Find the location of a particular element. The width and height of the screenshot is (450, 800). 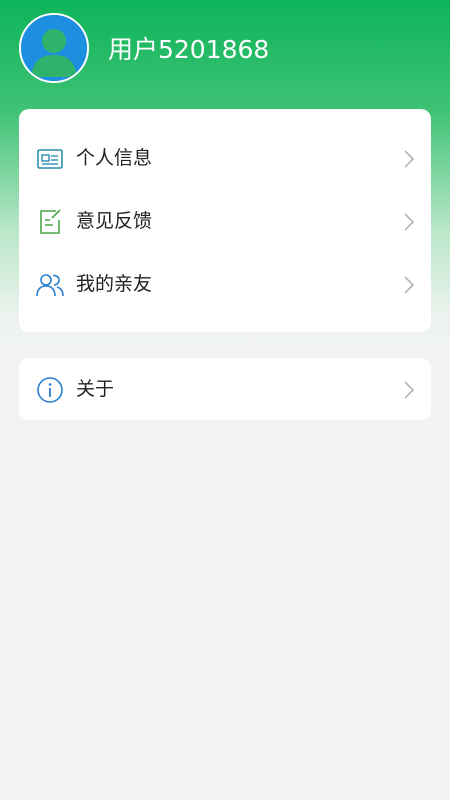

menu-item-feedback: 意见反馈 is located at coordinates (225, 221).